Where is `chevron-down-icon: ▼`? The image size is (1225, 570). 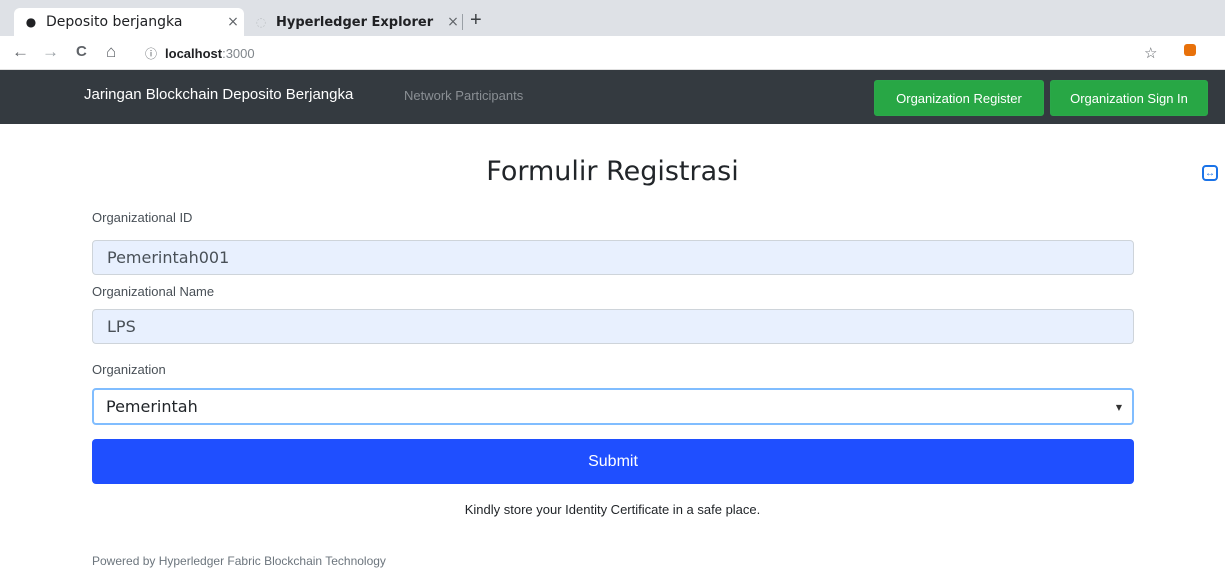 chevron-down-icon: ▼ is located at coordinates (1118, 407).